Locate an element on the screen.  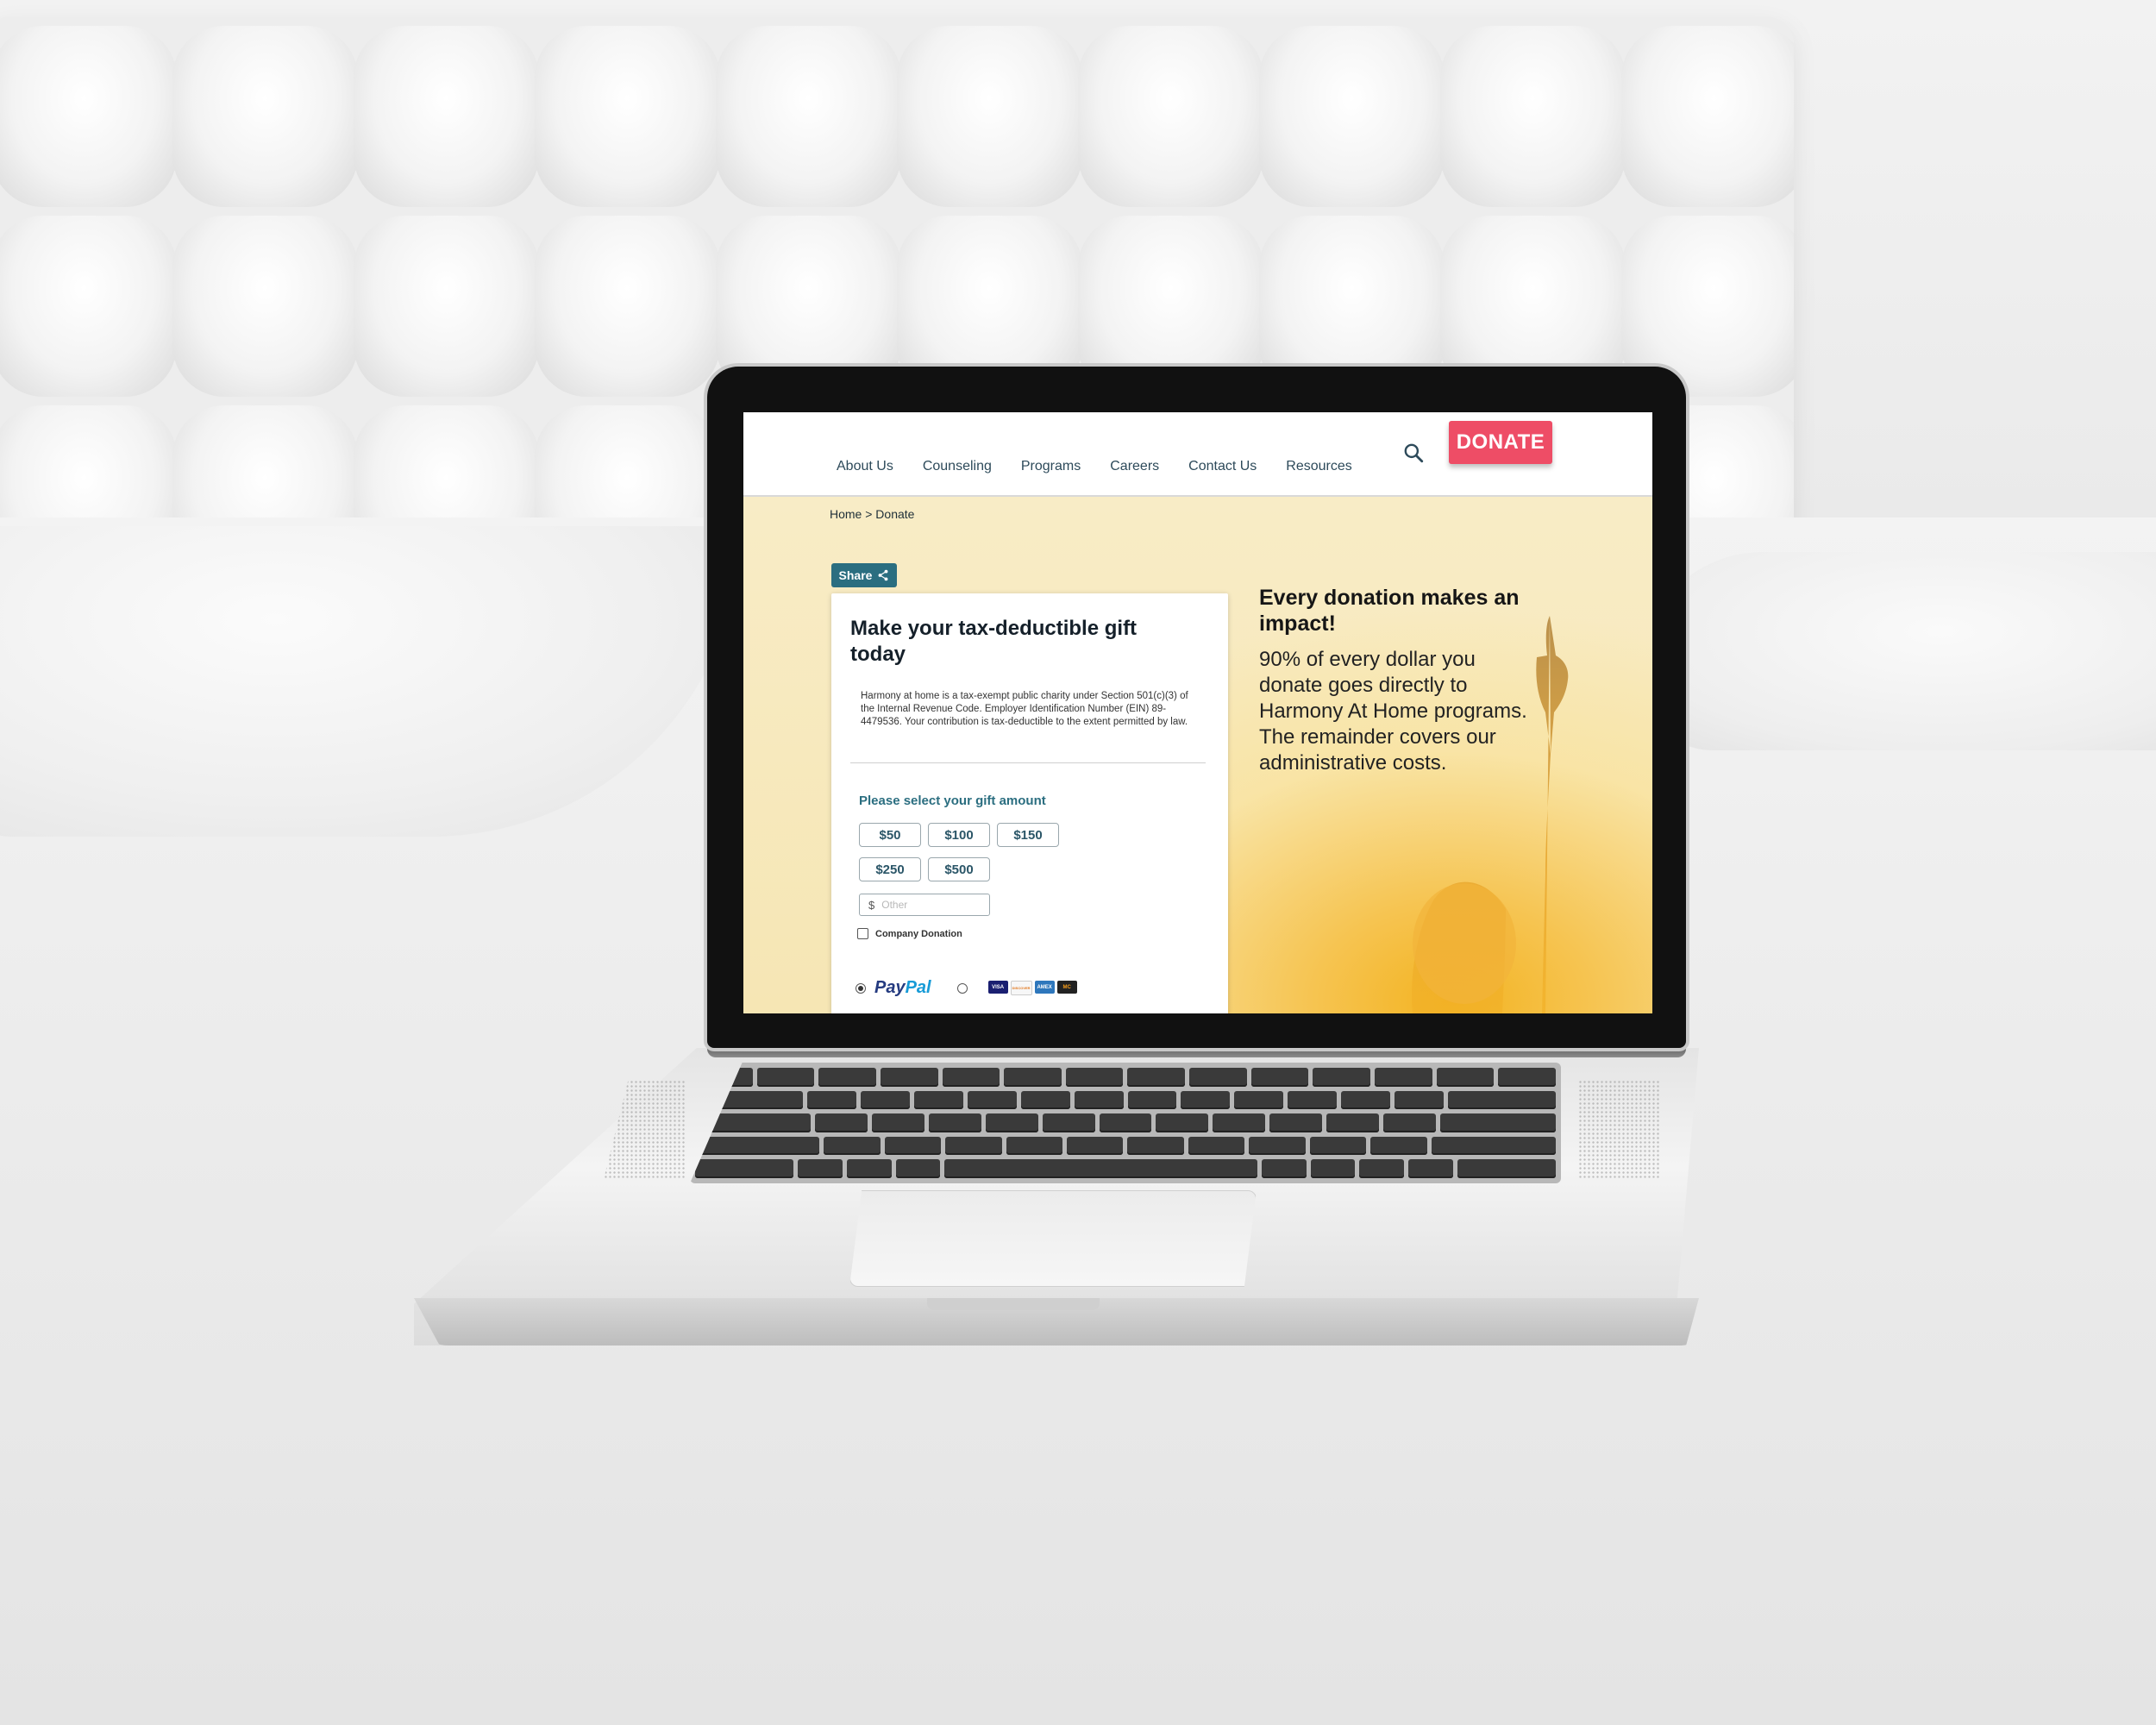
currency-prefix: $ is located at coordinates (871, 905).